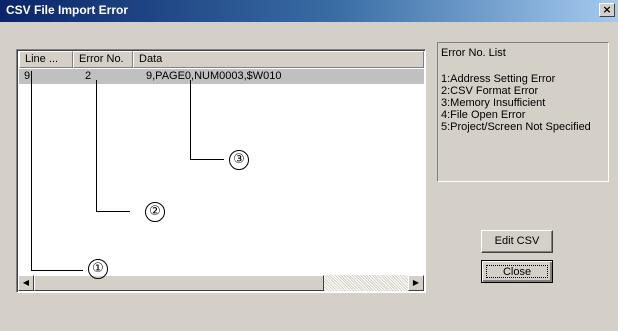  What do you see at coordinates (493, 103) in the screenshot?
I see `error-item: 3:Memory Insufficient` at bounding box center [493, 103].